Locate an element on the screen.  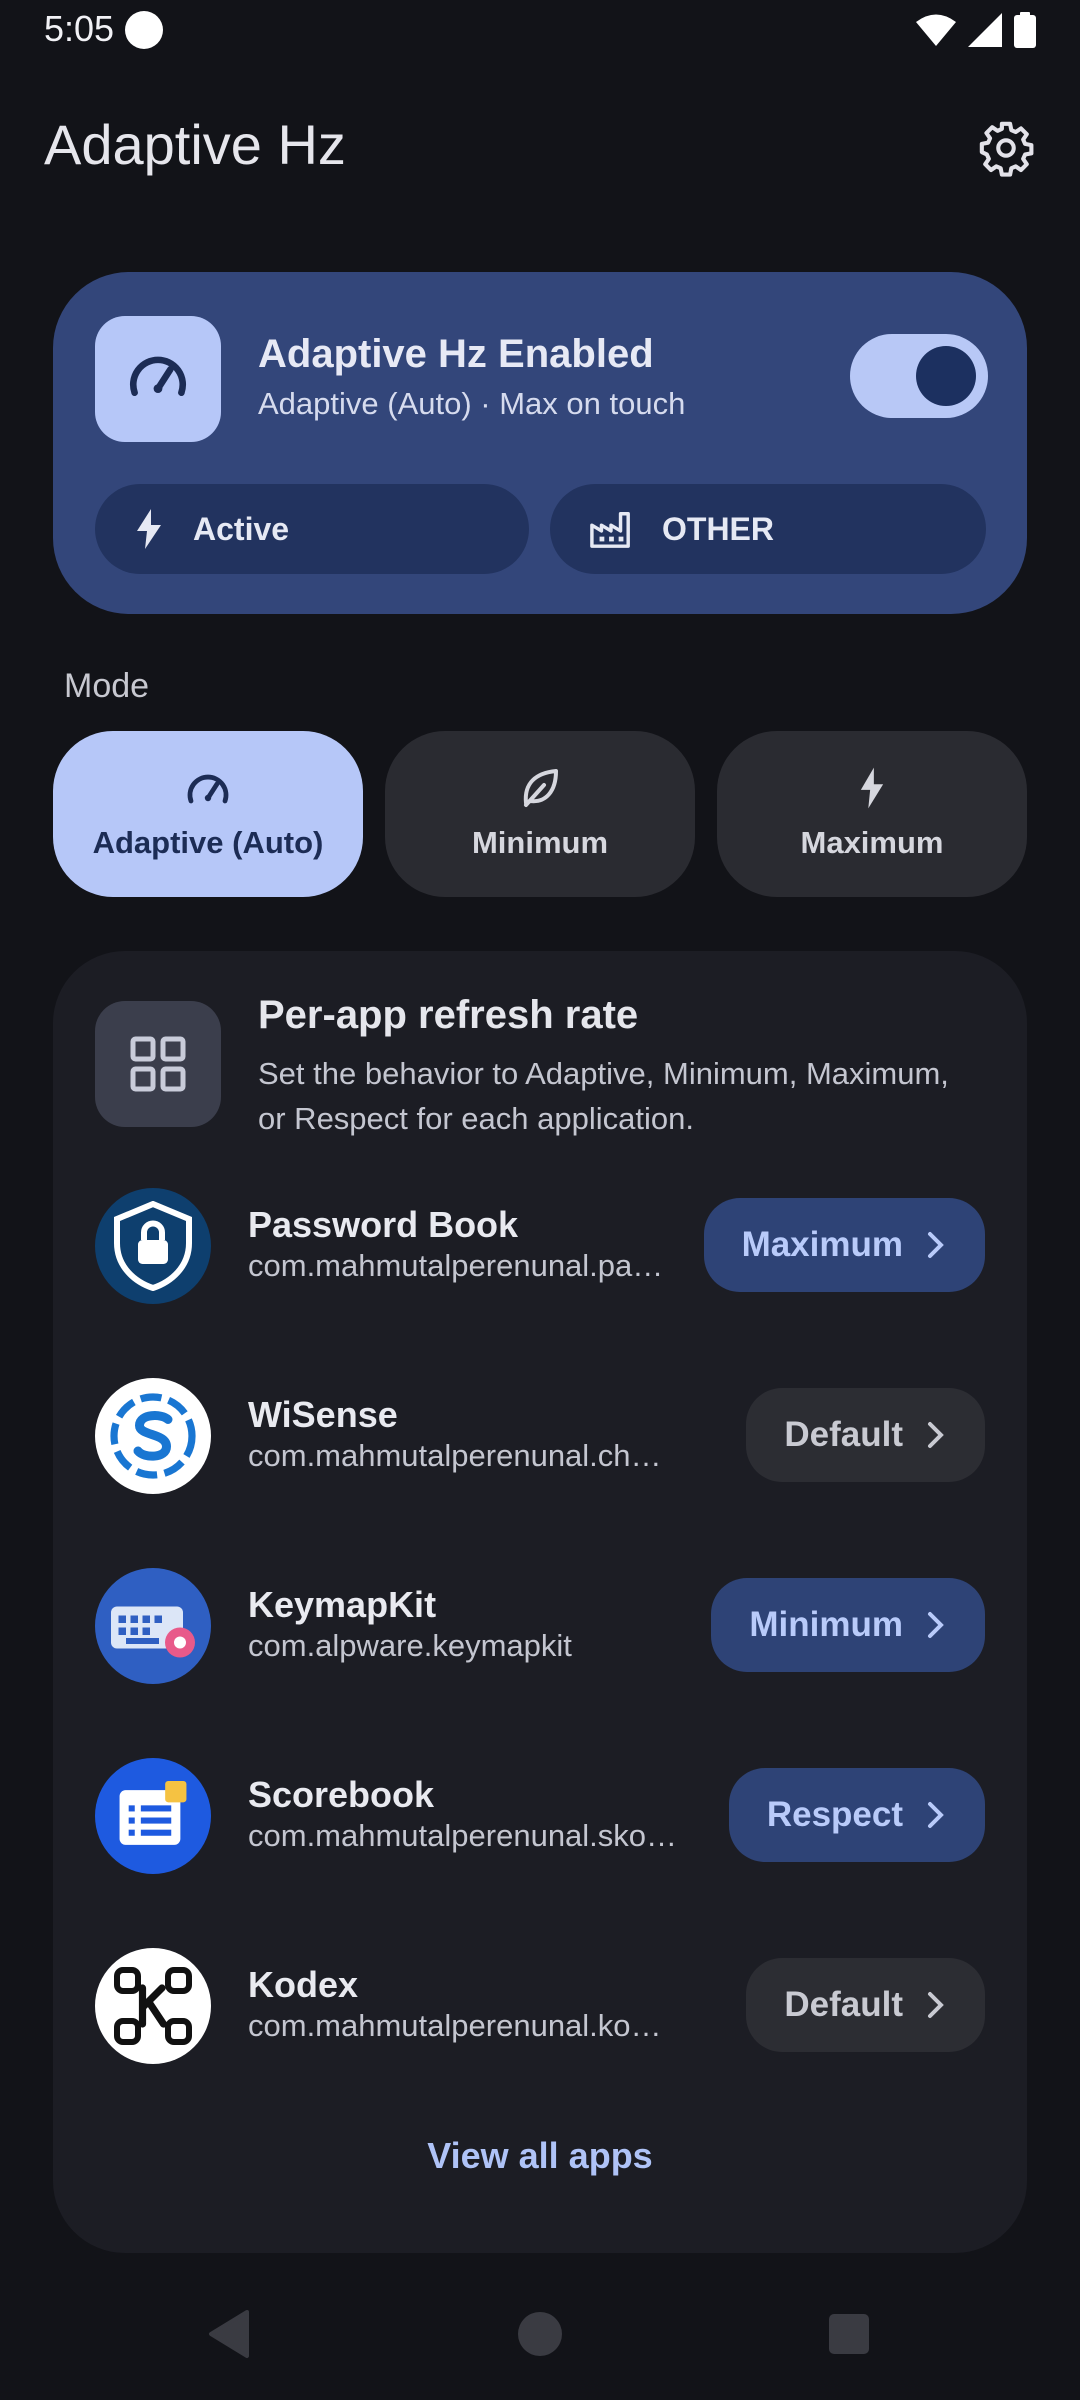
wifi-icon is located at coordinates (936, 30).